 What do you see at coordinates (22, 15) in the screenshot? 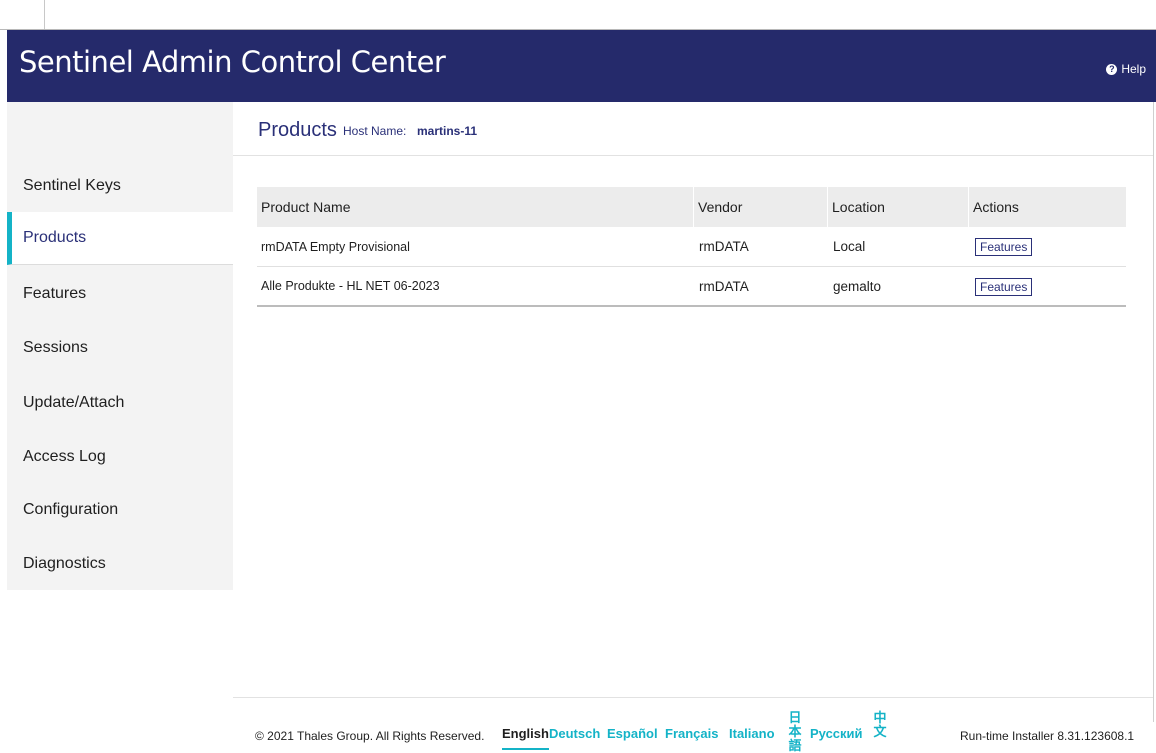
I see `window-corner-box` at bounding box center [22, 15].